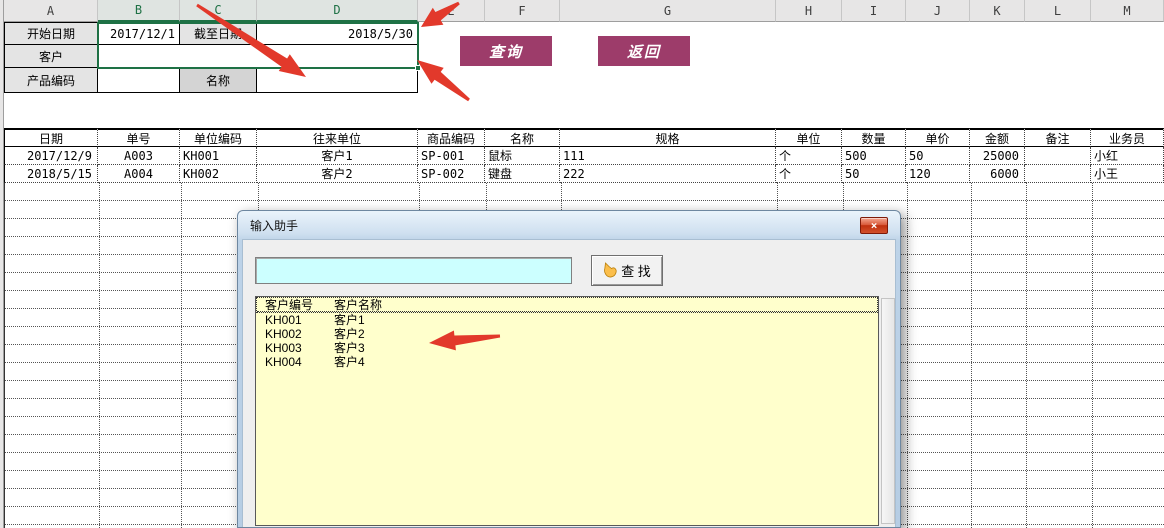  What do you see at coordinates (938, 11) in the screenshot?
I see `column-header-j: J` at bounding box center [938, 11].